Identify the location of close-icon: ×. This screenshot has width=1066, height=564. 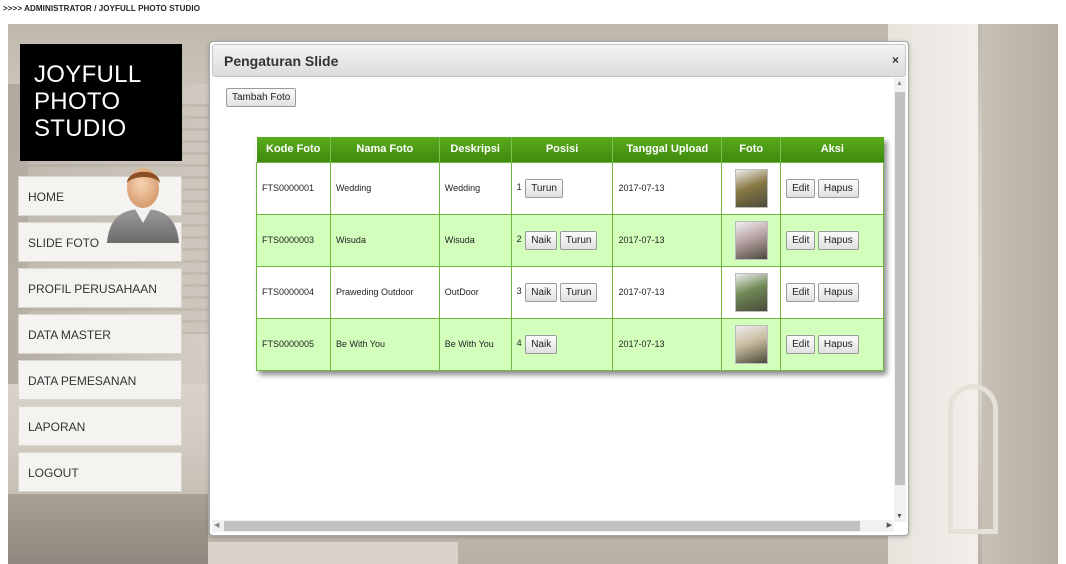
(895, 60).